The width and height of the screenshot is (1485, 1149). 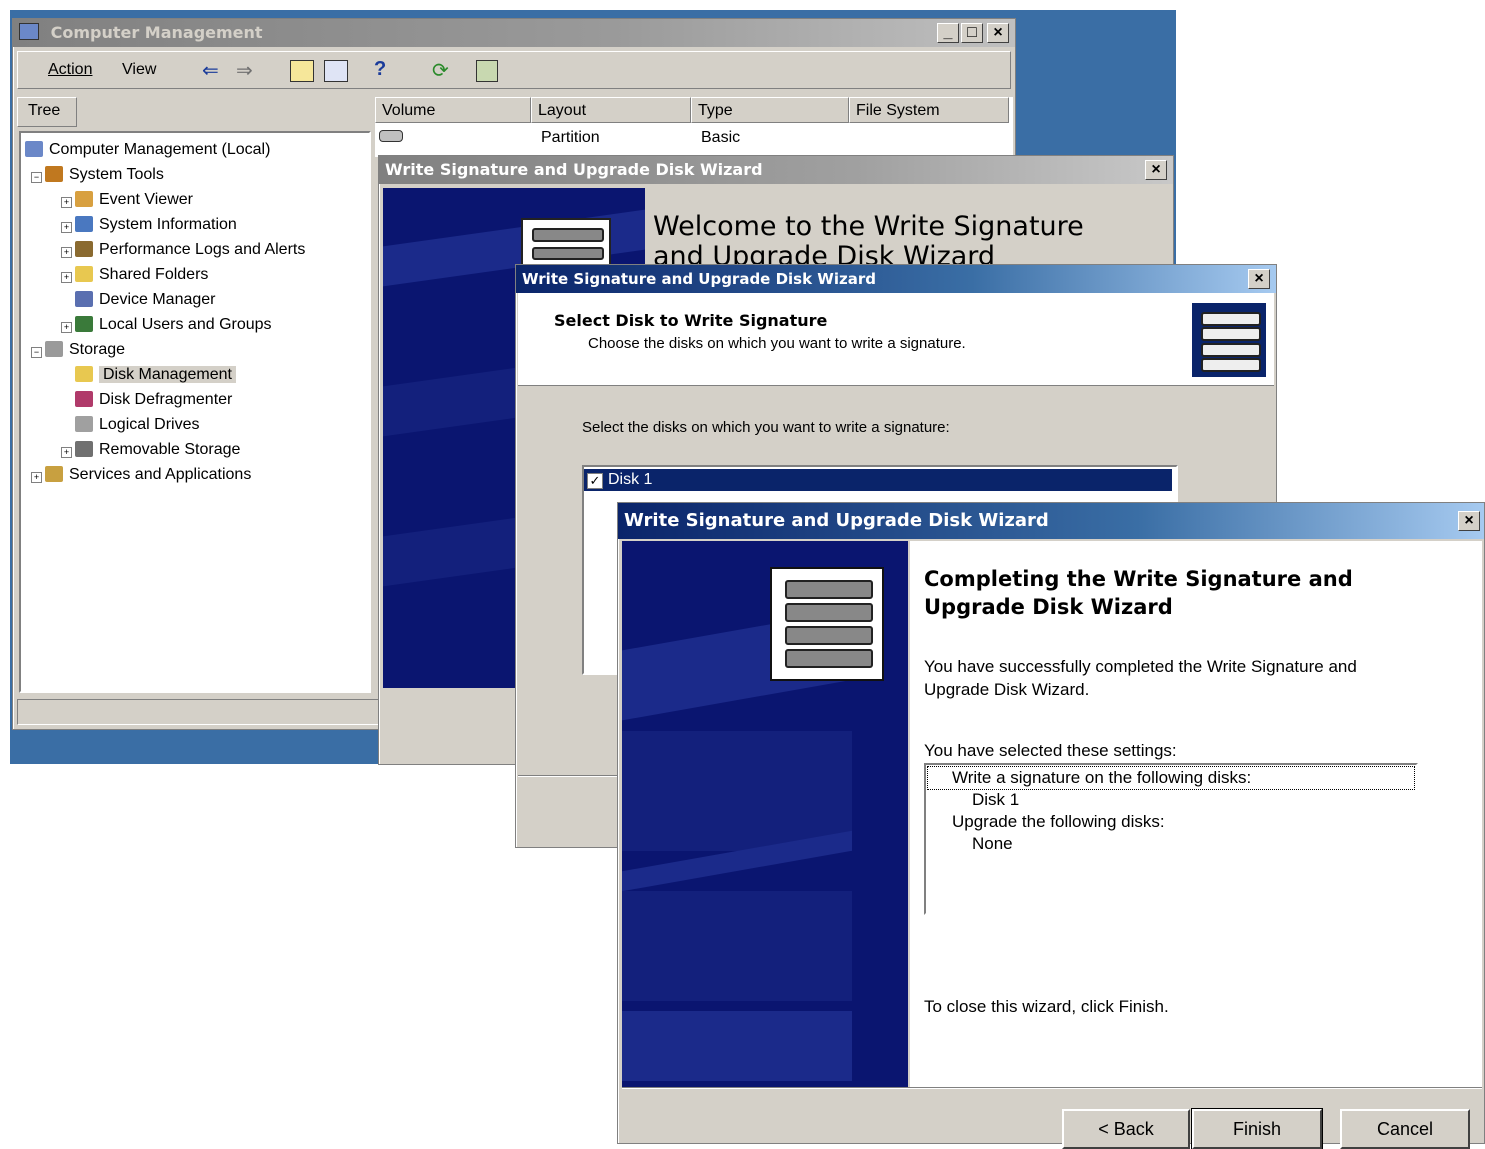 I want to click on wizard1-title-bar: Write Signature and Upgrade Disk Wizard, so click(x=776, y=170).